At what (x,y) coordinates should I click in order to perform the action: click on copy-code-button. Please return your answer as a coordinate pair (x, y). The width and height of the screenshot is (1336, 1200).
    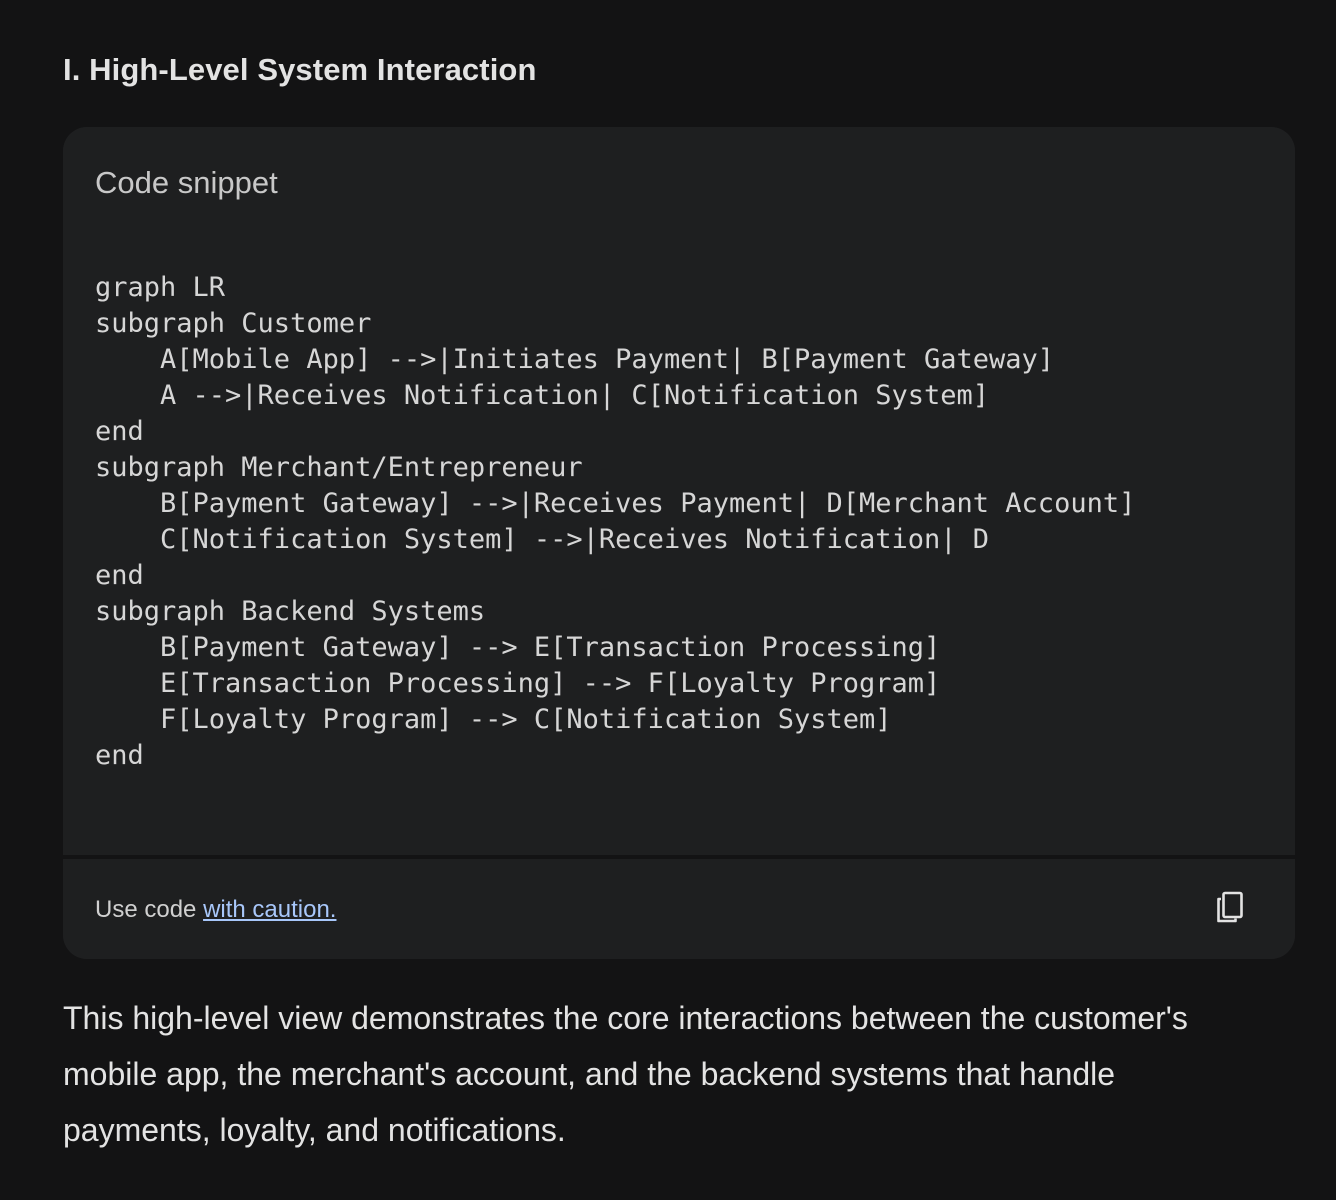
    Looking at the image, I should click on (1230, 907).